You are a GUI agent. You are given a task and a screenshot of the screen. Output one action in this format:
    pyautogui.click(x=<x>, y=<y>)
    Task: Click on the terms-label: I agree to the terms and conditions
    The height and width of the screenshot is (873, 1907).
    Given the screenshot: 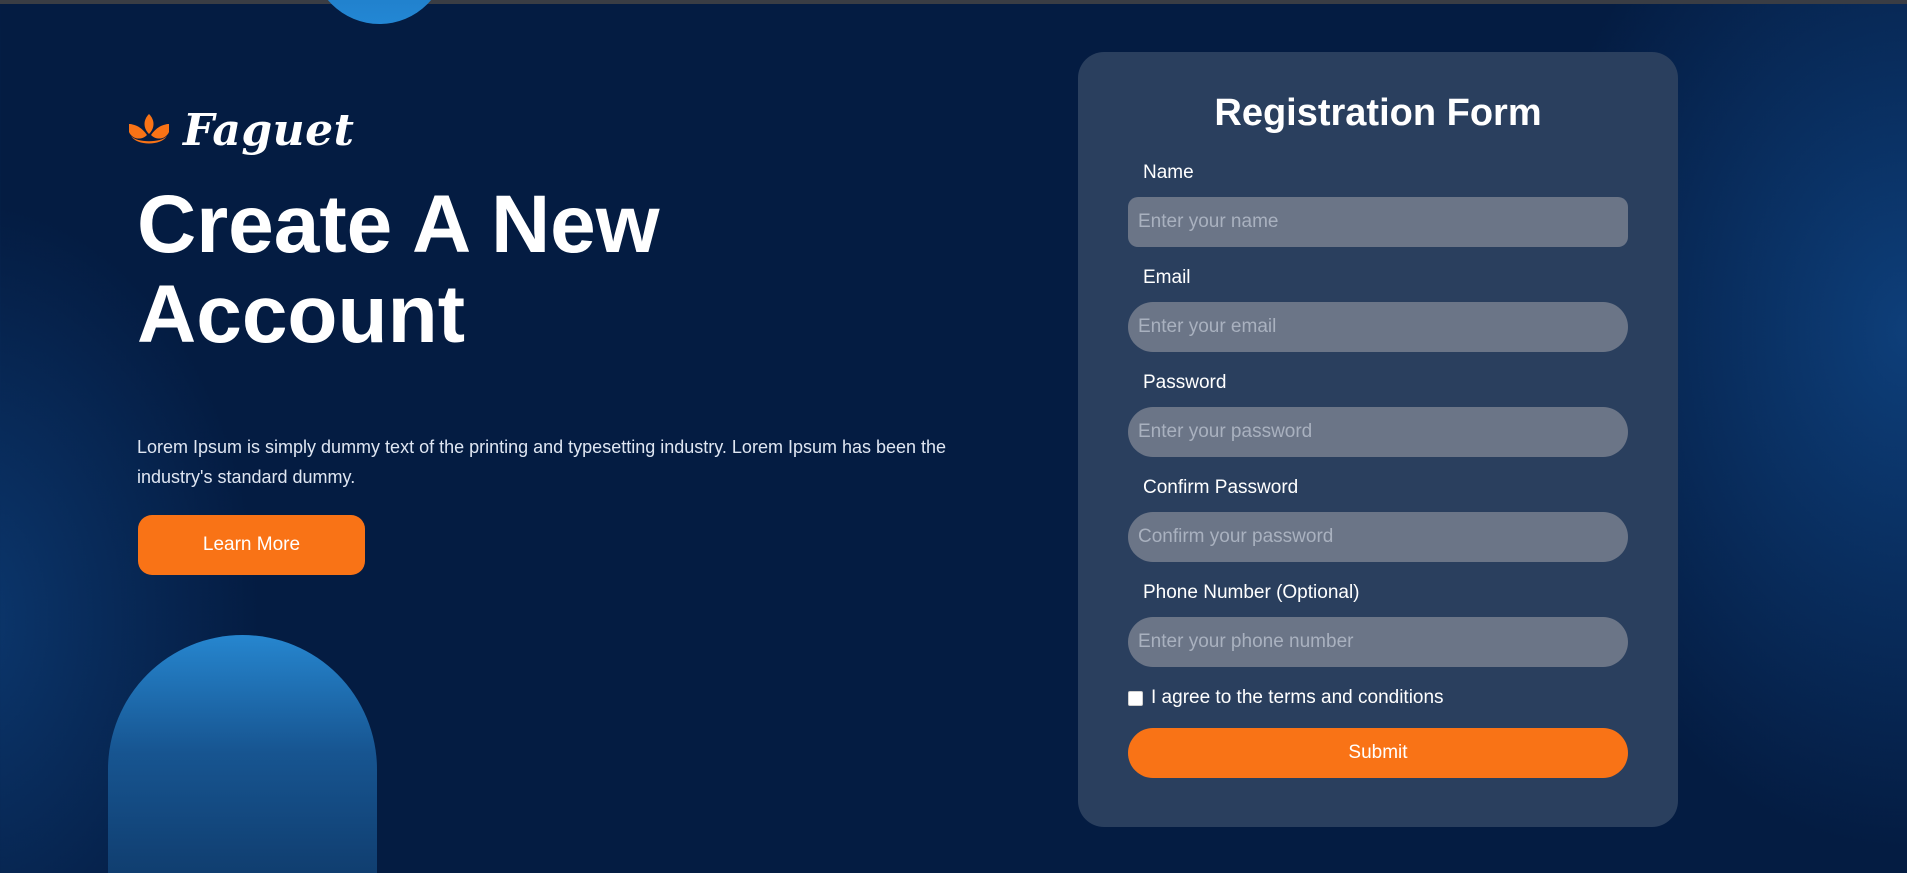 What is the action you would take?
    pyautogui.click(x=1297, y=698)
    